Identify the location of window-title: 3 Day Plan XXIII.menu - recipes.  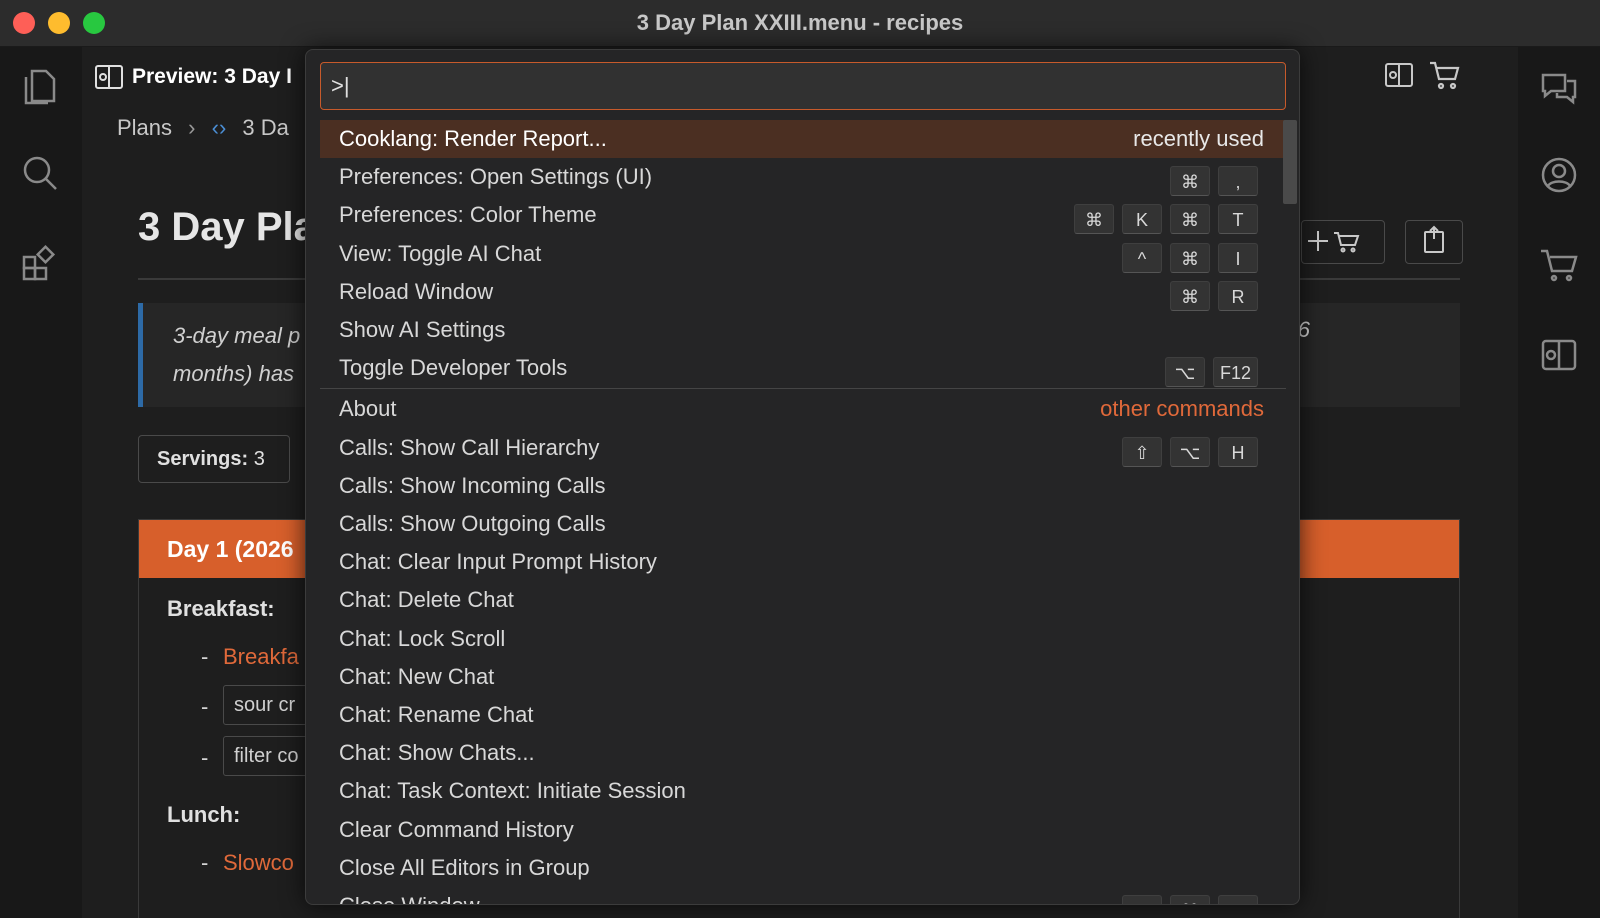
(800, 22).